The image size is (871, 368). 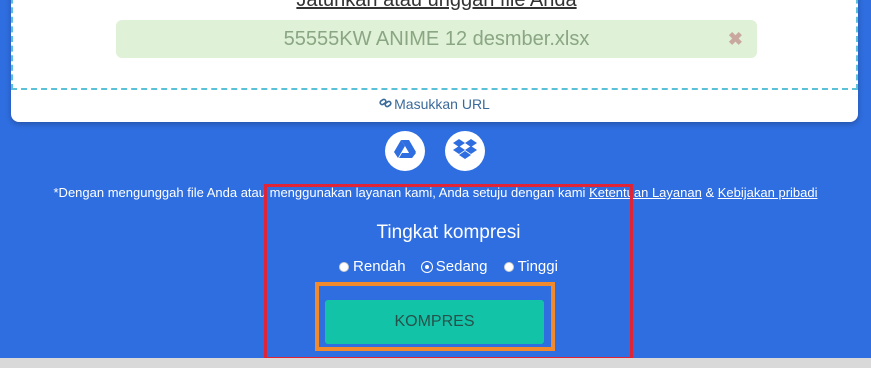 I want to click on privacy-policy-link: Kebijakan pribadi, so click(x=768, y=192).